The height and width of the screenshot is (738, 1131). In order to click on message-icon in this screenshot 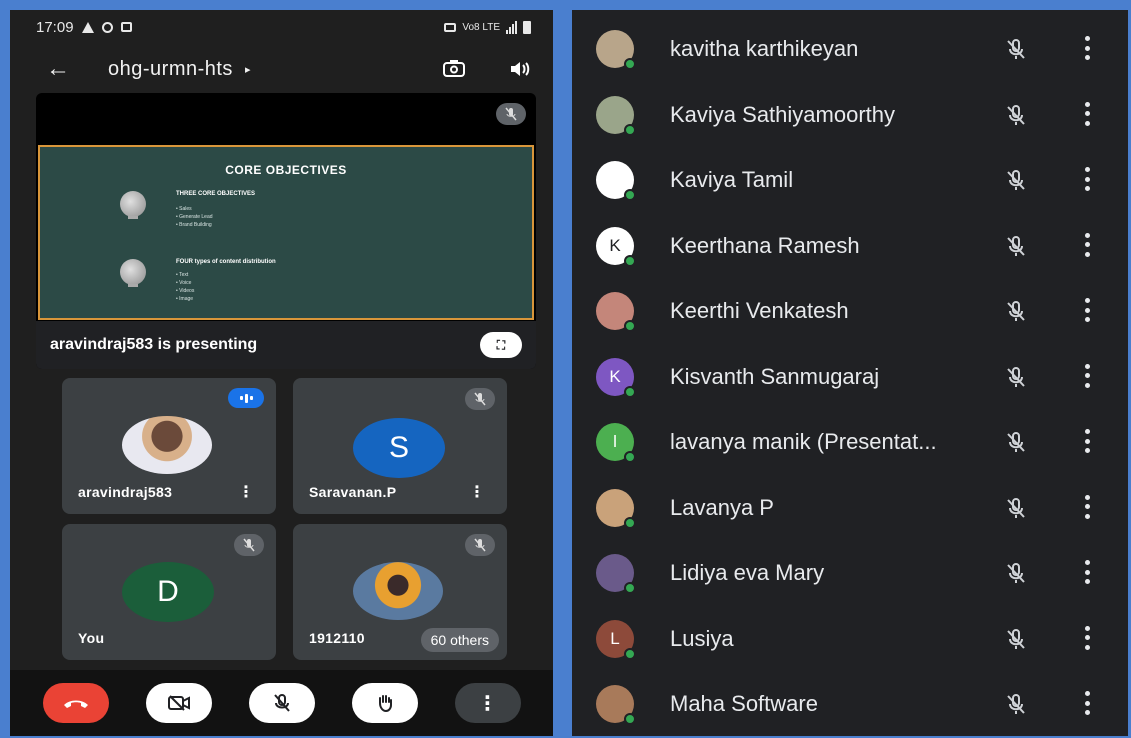, I will do `click(126, 27)`.